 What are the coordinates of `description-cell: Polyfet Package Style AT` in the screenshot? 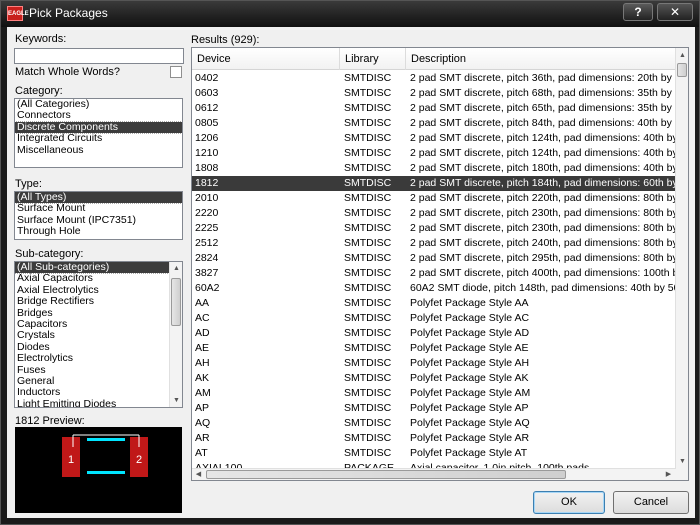 It's located at (469, 453).